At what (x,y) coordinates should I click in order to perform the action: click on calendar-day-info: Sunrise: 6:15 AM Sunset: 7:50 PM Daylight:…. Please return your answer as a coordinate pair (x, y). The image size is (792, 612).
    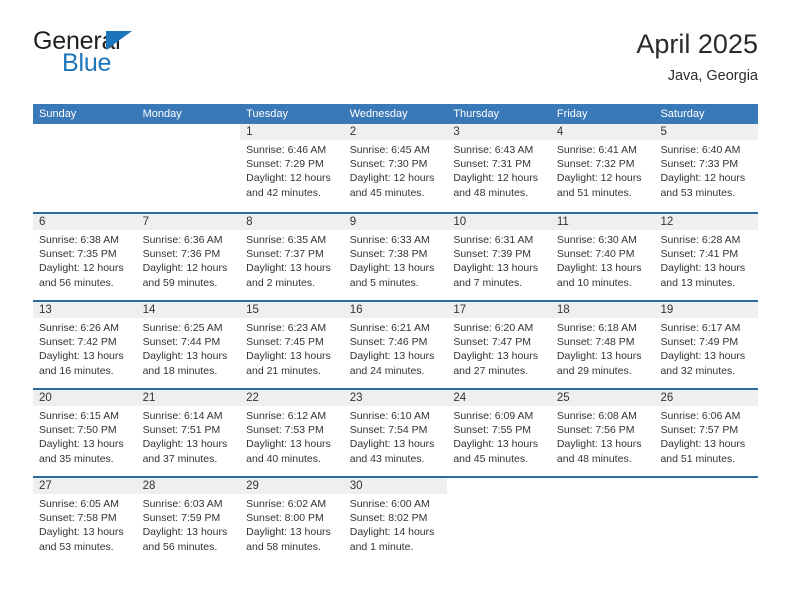
    Looking at the image, I should click on (85, 436).